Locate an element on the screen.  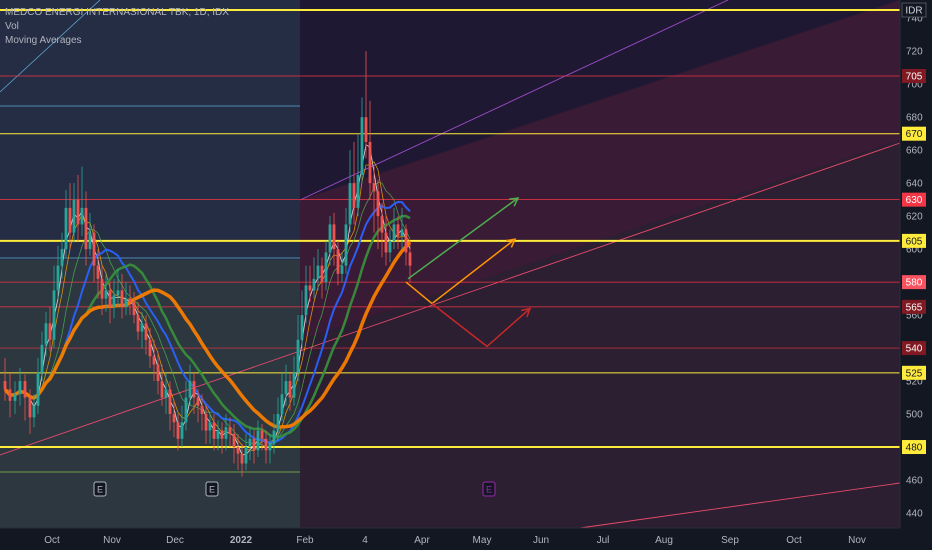
price-tag-525: 525 is located at coordinates (914, 372).